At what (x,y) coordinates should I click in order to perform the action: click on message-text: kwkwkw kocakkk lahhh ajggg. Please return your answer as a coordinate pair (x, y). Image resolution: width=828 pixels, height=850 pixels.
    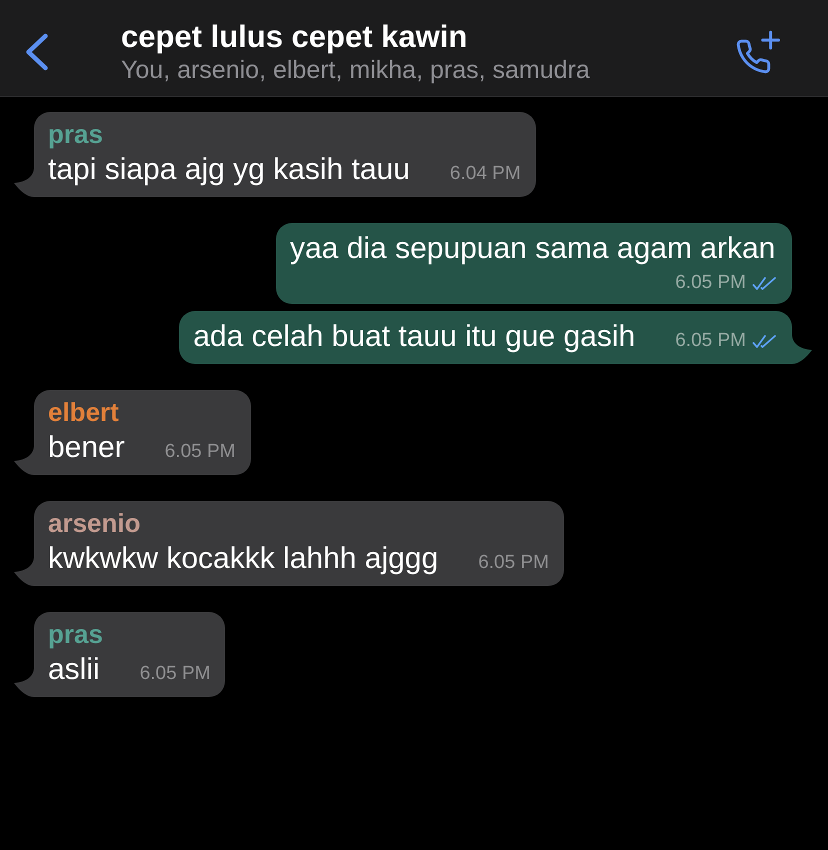
    Looking at the image, I should click on (243, 559).